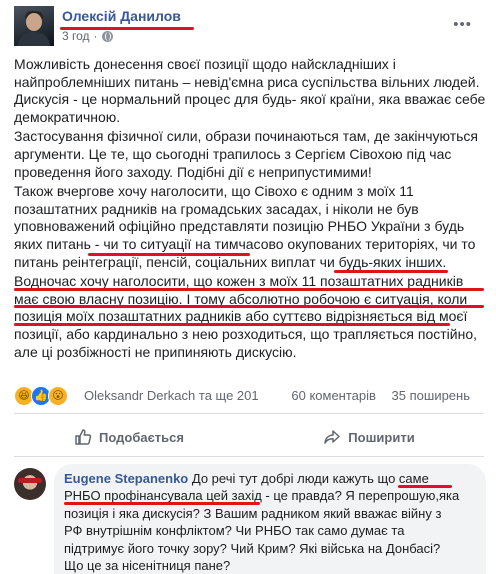 The height and width of the screenshot is (574, 496). Describe the element at coordinates (30, 484) in the screenshot. I see `commenter-avatar` at that location.